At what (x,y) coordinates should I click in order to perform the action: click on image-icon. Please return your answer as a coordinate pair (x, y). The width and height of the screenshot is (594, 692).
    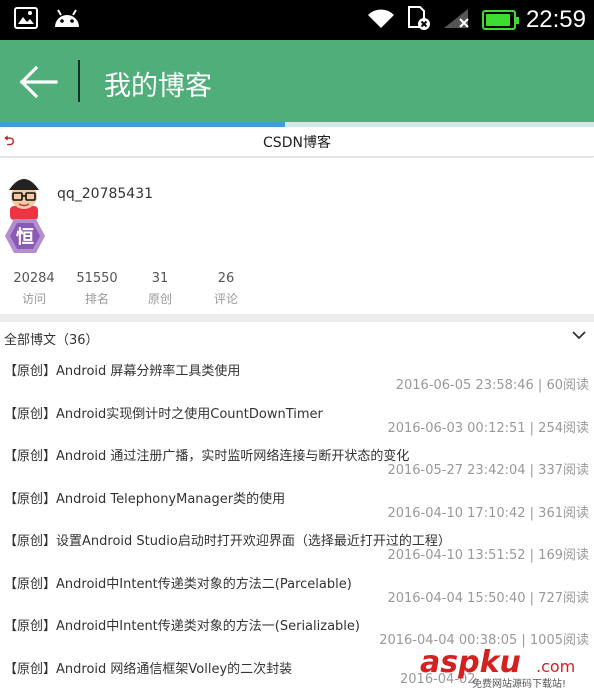
    Looking at the image, I should click on (26, 20).